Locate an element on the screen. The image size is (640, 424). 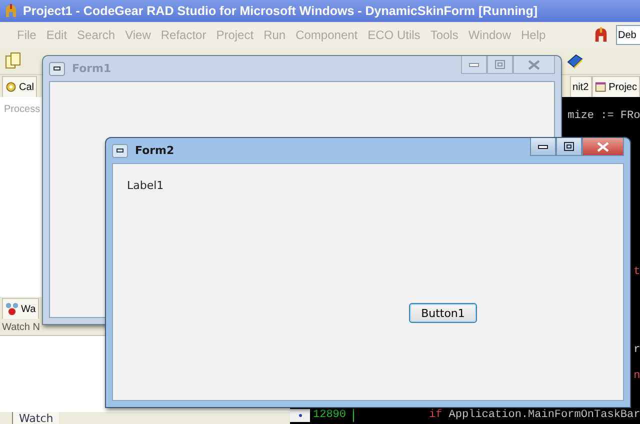
tab-label: Cal is located at coordinates (26, 87).